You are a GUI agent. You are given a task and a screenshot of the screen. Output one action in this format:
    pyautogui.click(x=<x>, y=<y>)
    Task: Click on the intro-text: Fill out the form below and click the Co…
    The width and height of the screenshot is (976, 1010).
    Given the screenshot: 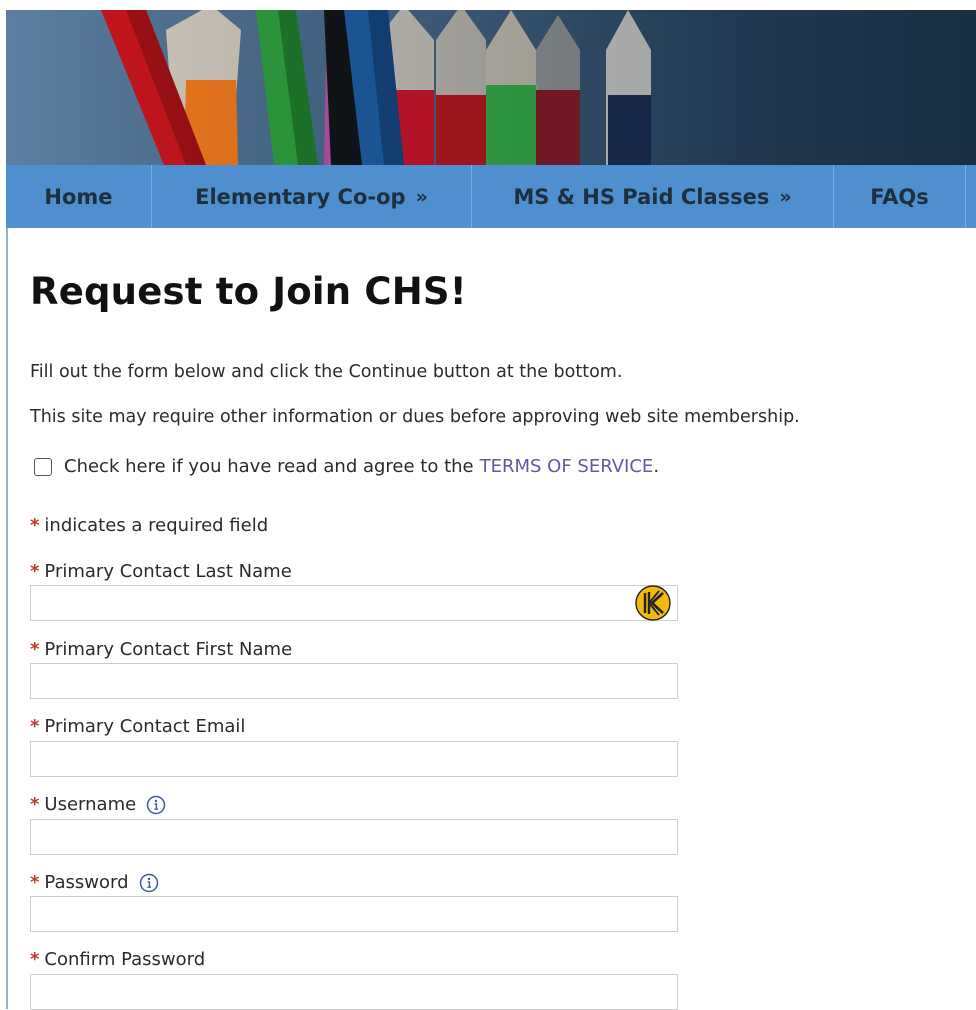 What is the action you would take?
    pyautogui.click(x=326, y=372)
    